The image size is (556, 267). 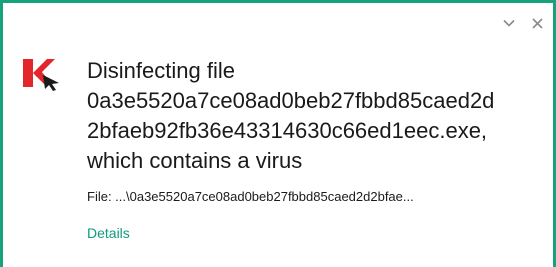 I want to click on kaspersky-logo-icon, so click(x=42, y=72).